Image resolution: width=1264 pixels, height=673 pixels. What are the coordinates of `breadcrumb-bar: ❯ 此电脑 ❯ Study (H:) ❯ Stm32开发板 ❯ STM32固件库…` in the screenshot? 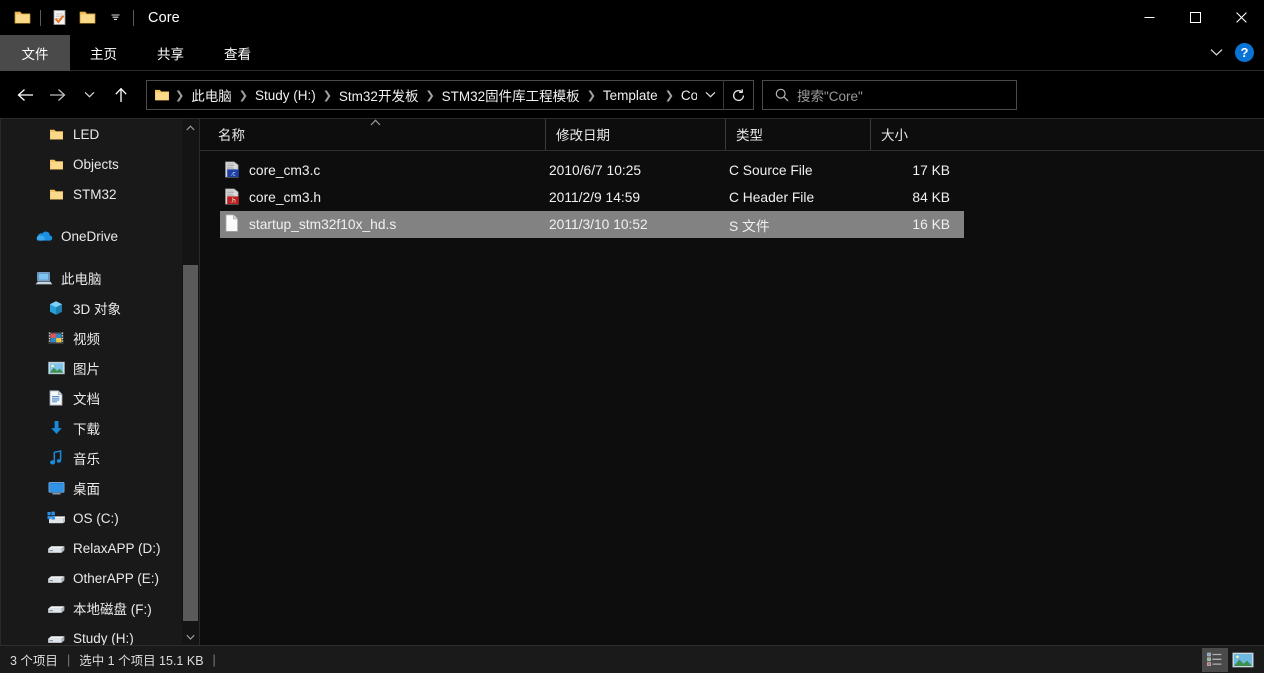 It's located at (450, 95).